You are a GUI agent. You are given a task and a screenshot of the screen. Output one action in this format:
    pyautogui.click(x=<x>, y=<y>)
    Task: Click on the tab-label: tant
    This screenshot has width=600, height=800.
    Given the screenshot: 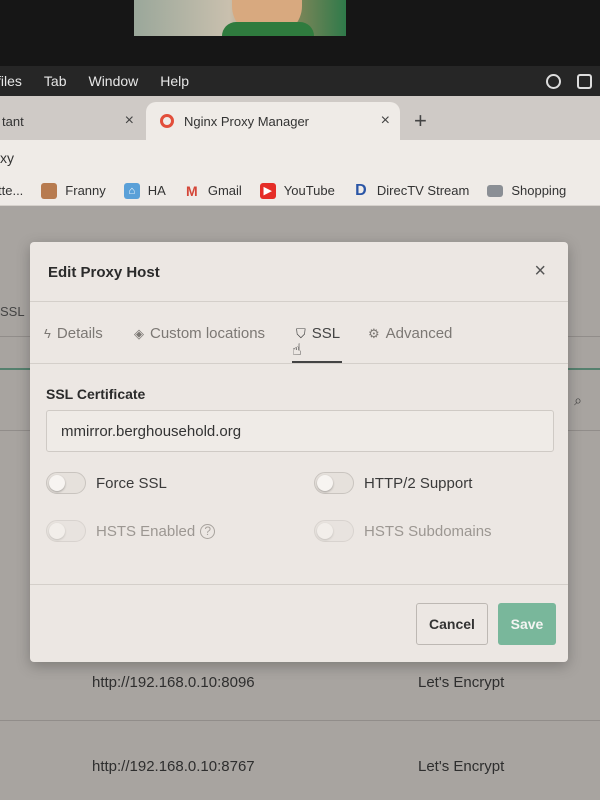 What is the action you would take?
    pyautogui.click(x=13, y=121)
    